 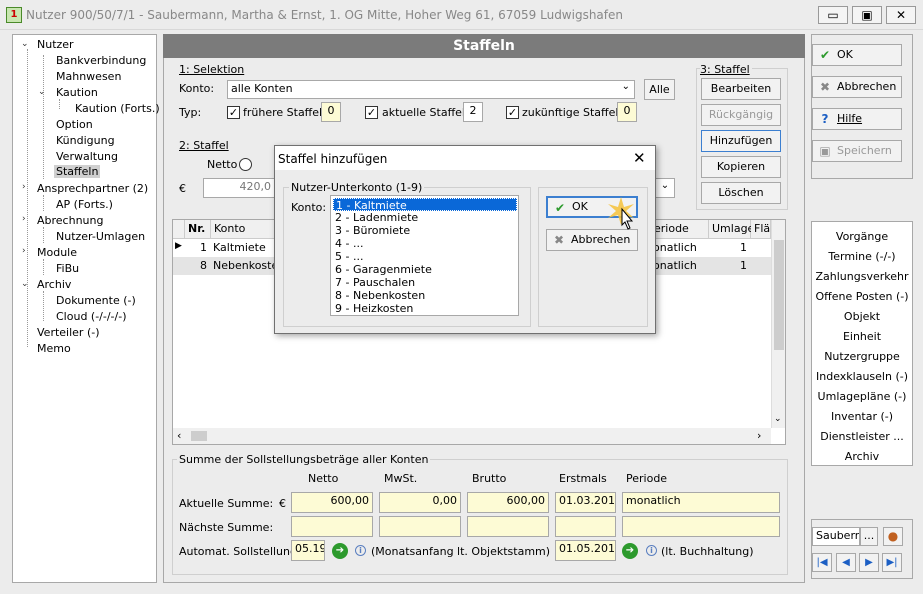 What do you see at coordinates (893, 536) in the screenshot?
I see `people-icon: ●` at bounding box center [893, 536].